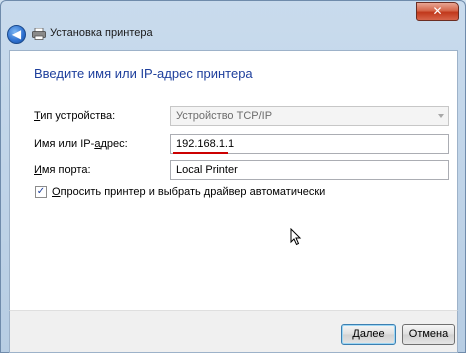 This screenshot has width=466, height=353. Describe the element at coordinates (62, 170) in the screenshot. I see `port-name-label: Имя порта:` at that location.